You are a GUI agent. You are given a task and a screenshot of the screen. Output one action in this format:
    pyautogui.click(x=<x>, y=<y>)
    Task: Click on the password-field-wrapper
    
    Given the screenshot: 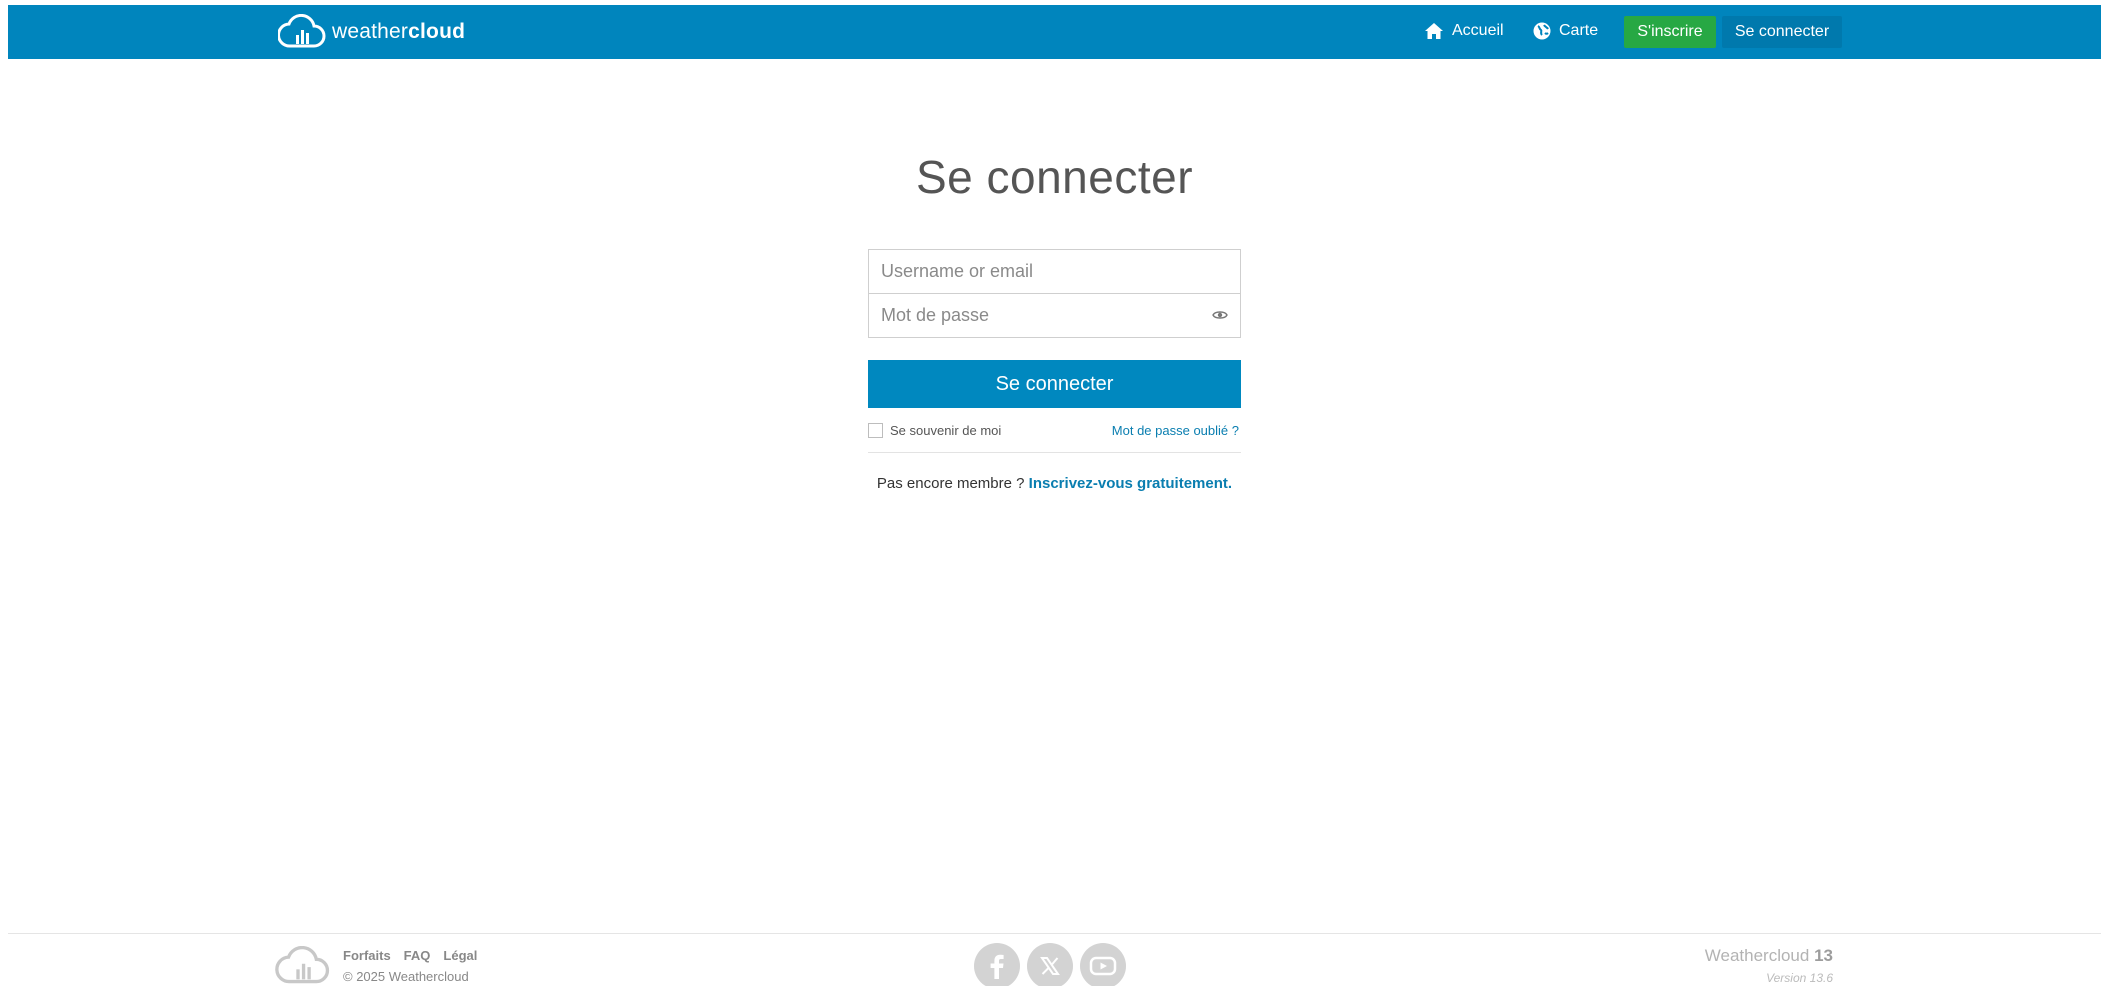 What is the action you would take?
    pyautogui.click(x=1054, y=315)
    